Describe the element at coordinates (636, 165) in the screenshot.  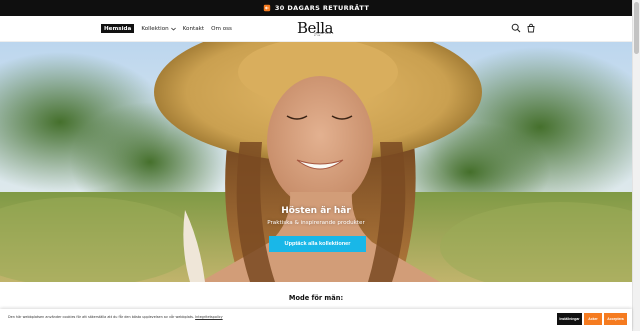
I see `page-scrollbar` at that location.